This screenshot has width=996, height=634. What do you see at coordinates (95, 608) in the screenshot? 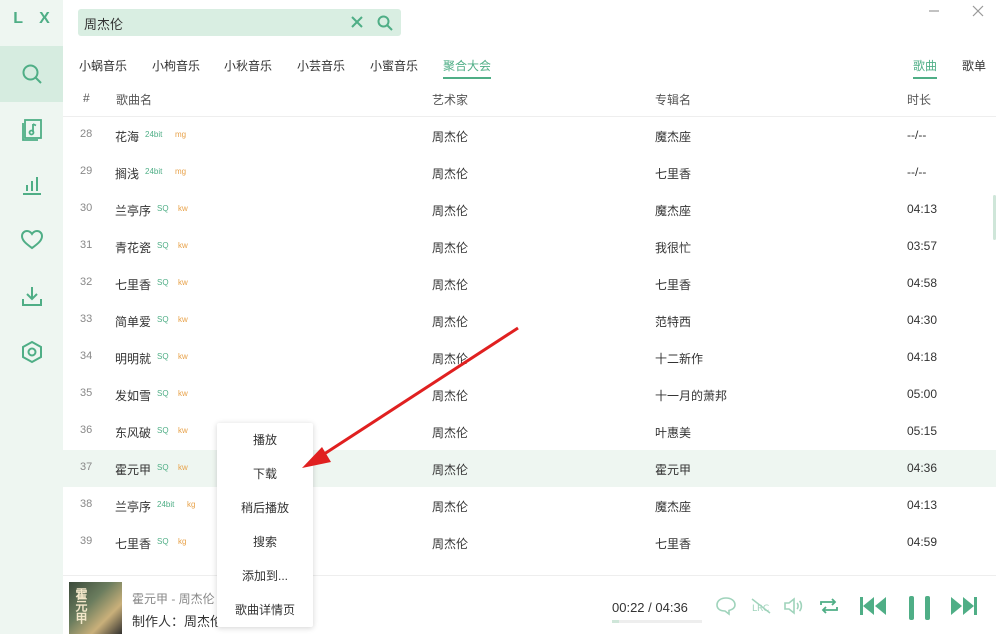
I see `album-cover: 霍元甲` at bounding box center [95, 608].